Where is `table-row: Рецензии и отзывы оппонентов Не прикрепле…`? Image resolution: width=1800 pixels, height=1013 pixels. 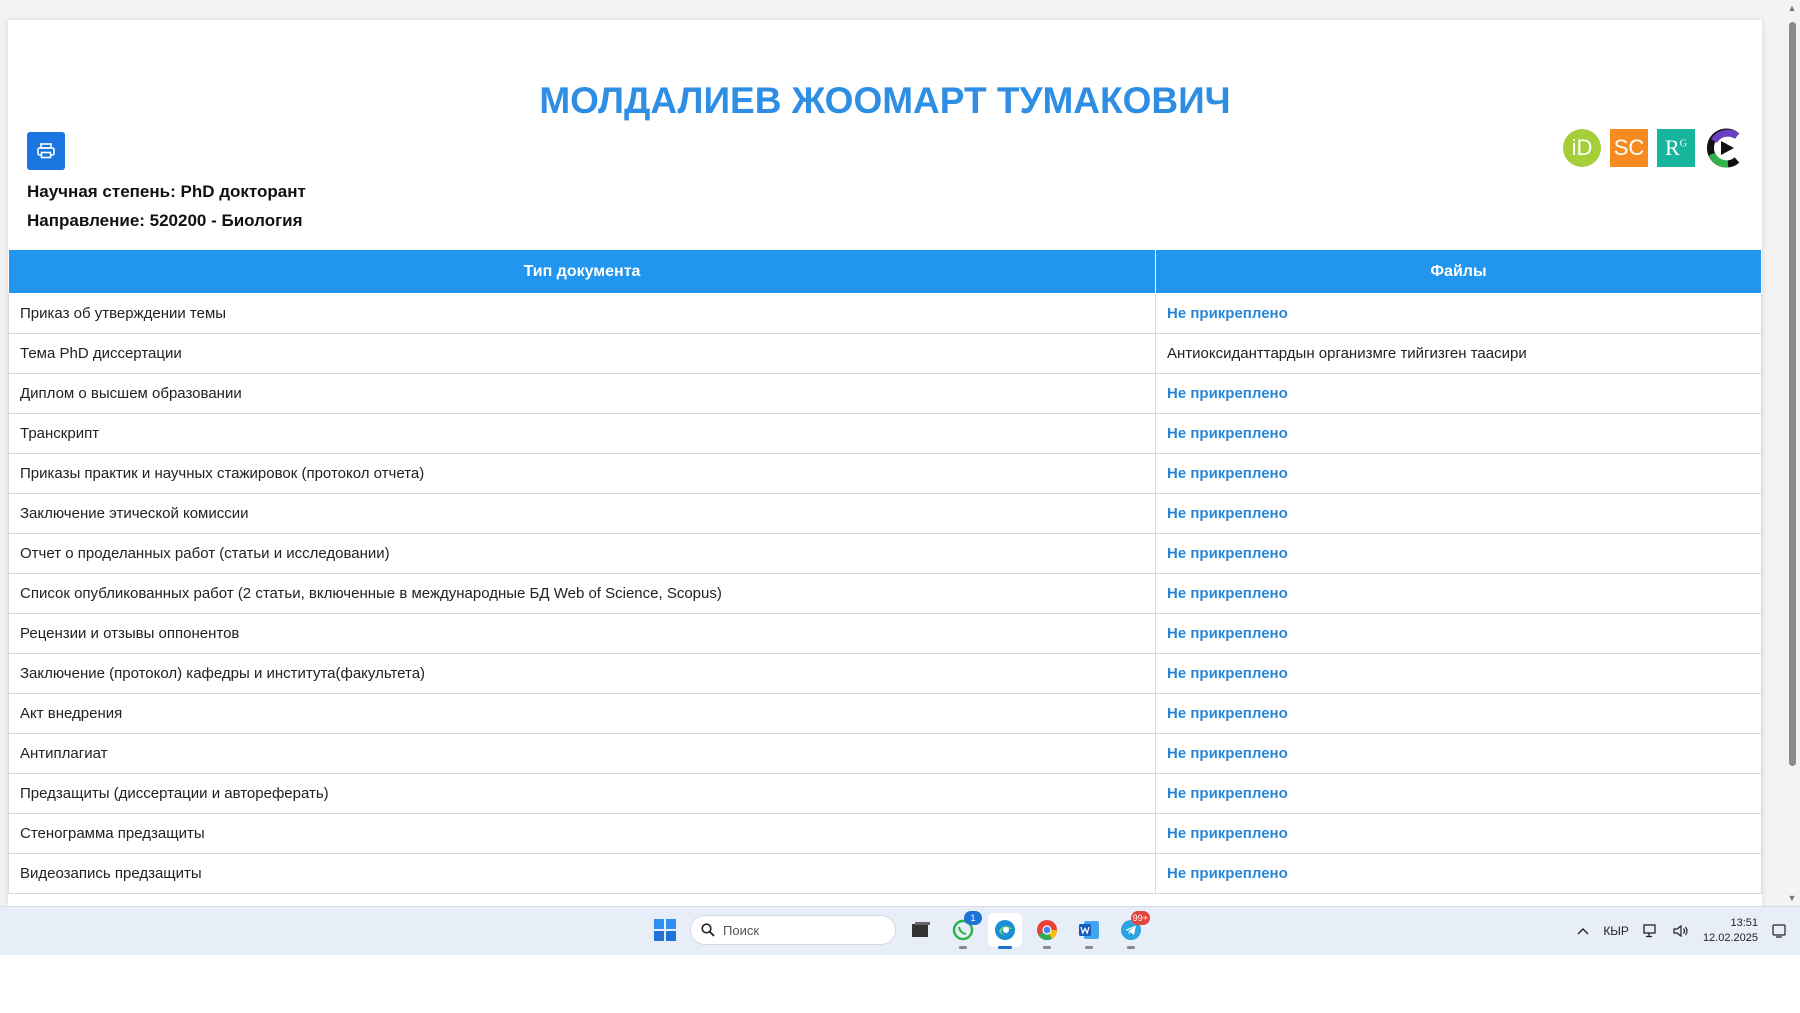 table-row: Рецензии и отзывы оппонентов Не прикрепле… is located at coordinates (885, 633).